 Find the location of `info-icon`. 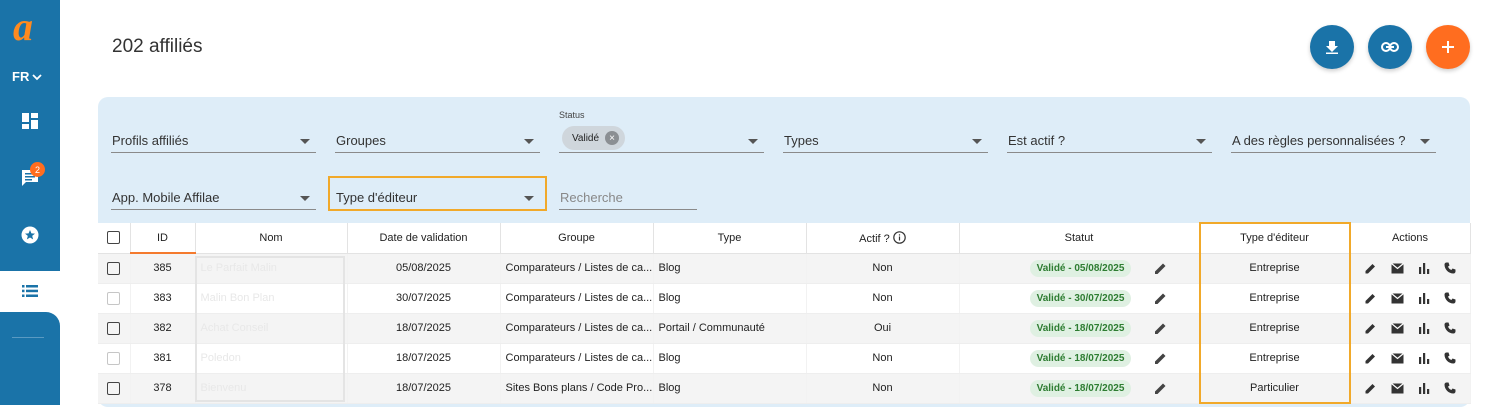

info-icon is located at coordinates (899, 237).